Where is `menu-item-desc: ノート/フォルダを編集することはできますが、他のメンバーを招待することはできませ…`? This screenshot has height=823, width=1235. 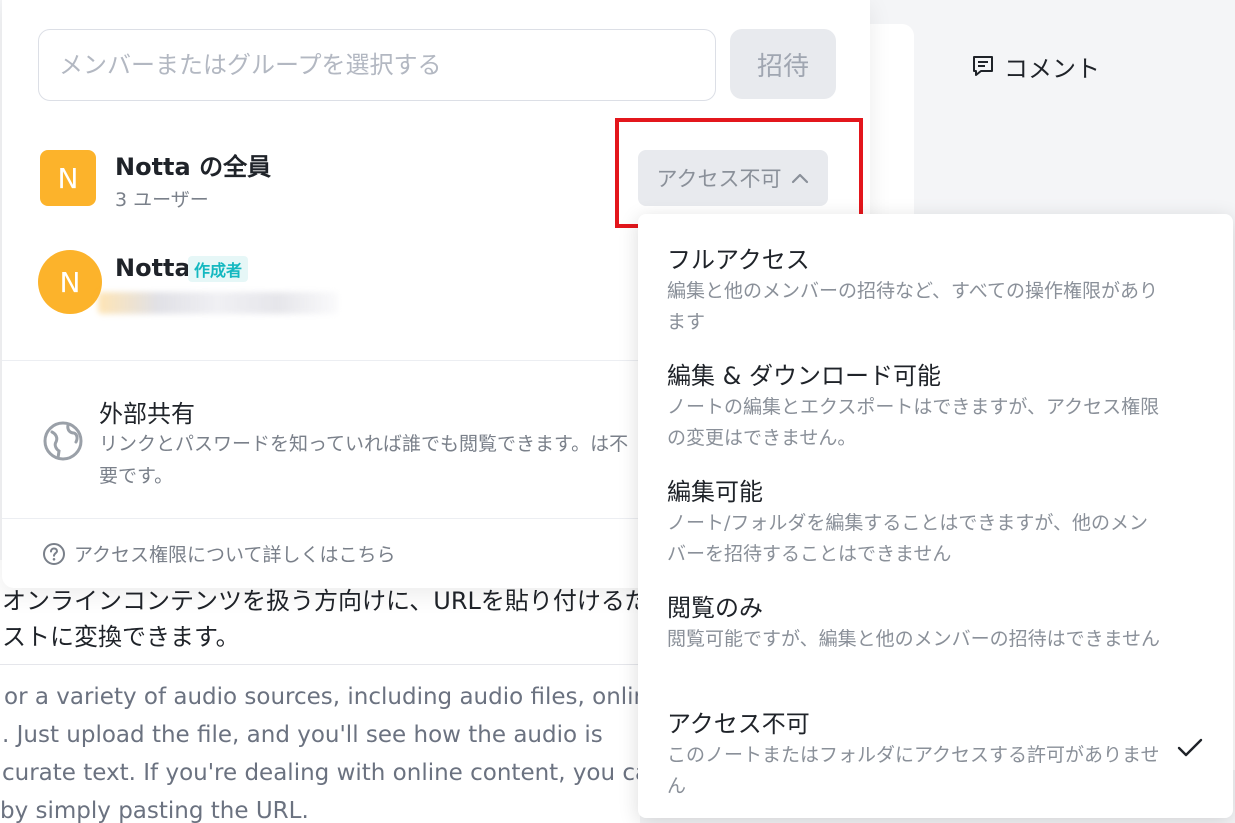
menu-item-desc: ノート/フォルダを編集することはできますが、他のメンバーを招待することはできませ… is located at coordinates (908, 538).